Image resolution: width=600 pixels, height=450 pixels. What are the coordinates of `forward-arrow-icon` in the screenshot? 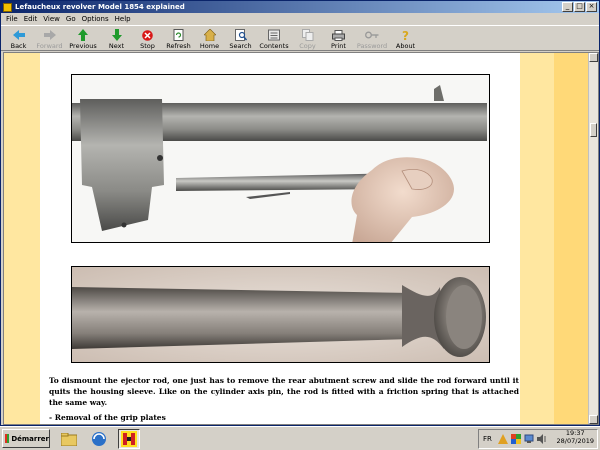 It's located at (50, 35).